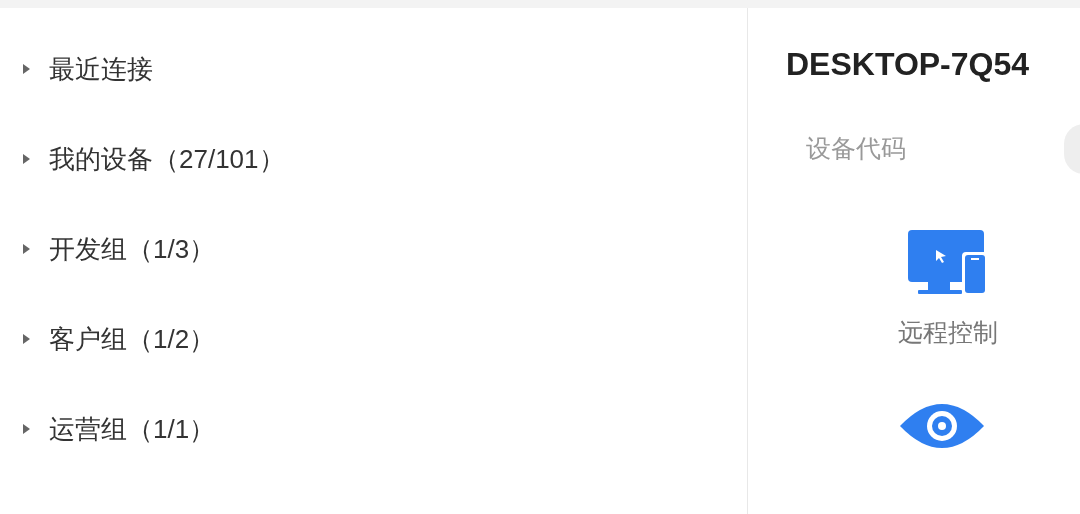  I want to click on group-tree-item: 我的设备（27/101）, so click(384, 159).